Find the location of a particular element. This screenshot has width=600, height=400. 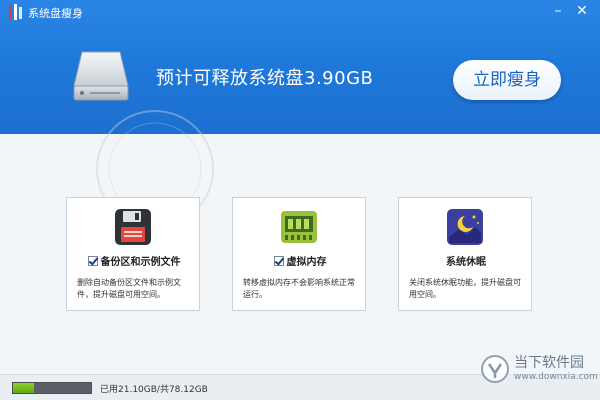

app-logo-icon is located at coordinates (15, 12).